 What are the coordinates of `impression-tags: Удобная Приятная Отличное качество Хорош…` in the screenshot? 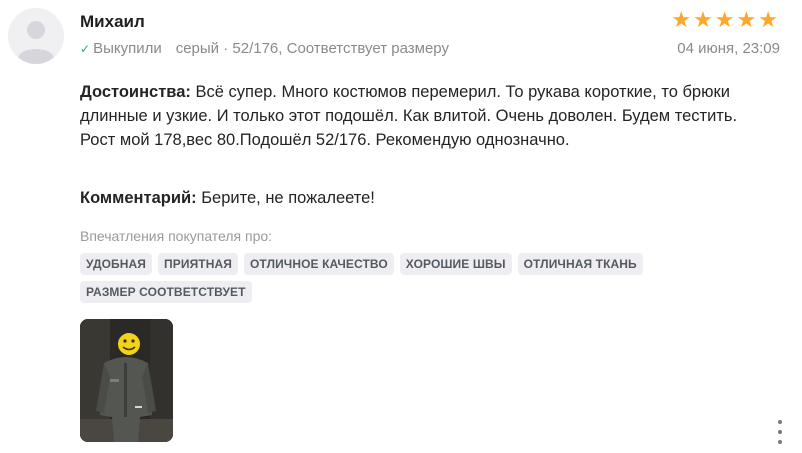 It's located at (390, 278).